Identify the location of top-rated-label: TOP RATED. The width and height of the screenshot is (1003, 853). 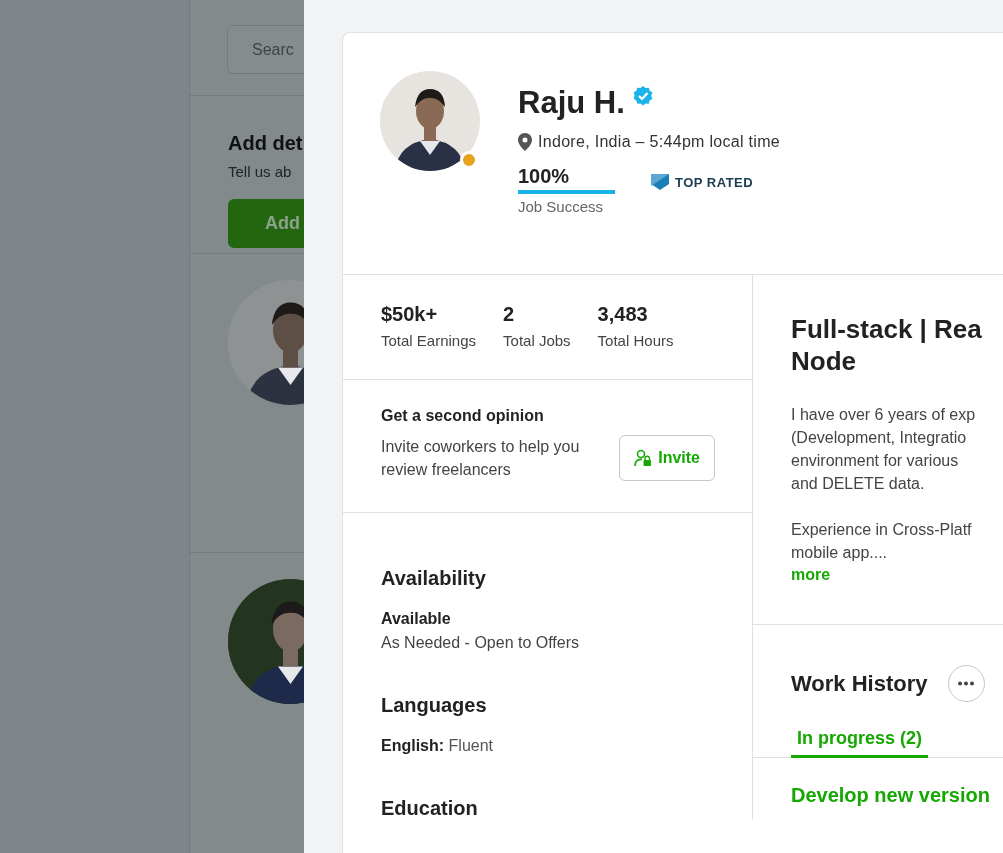
(714, 182).